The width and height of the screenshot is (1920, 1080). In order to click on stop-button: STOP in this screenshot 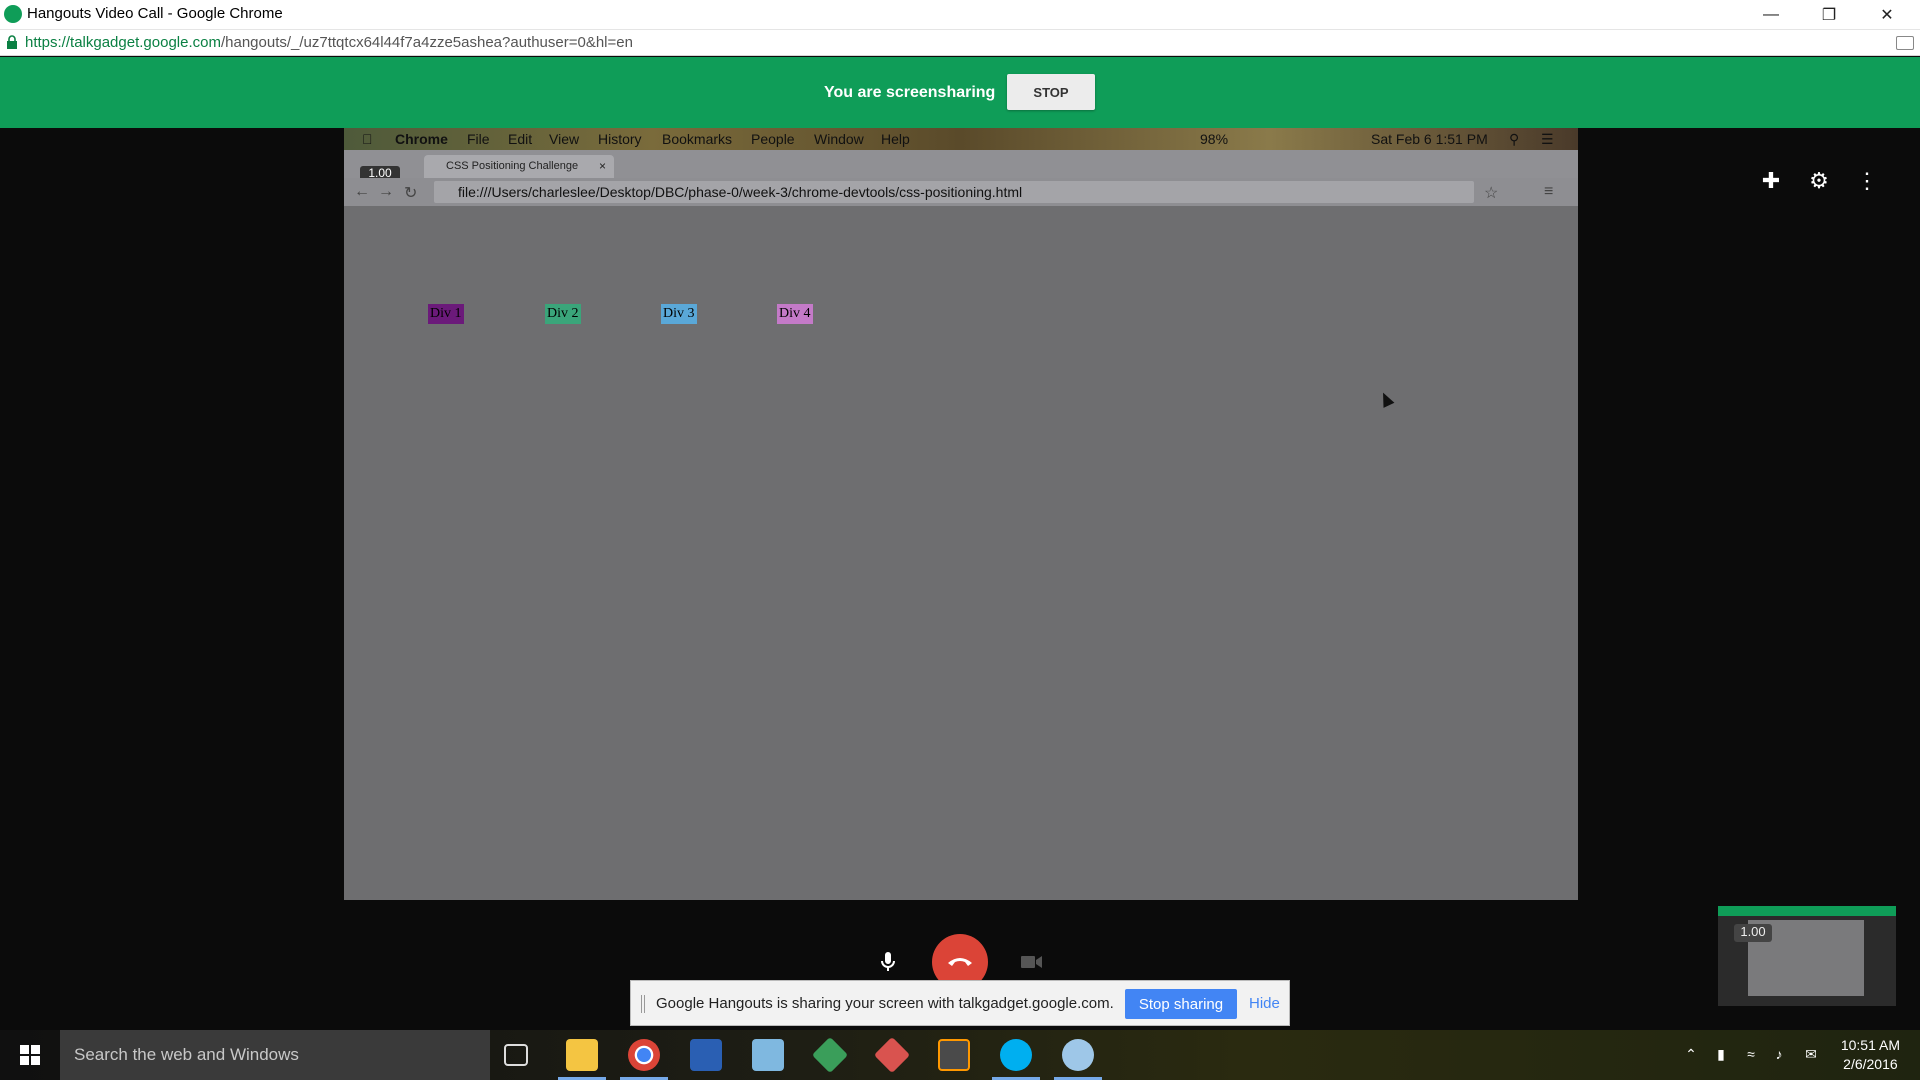, I will do `click(1051, 92)`.